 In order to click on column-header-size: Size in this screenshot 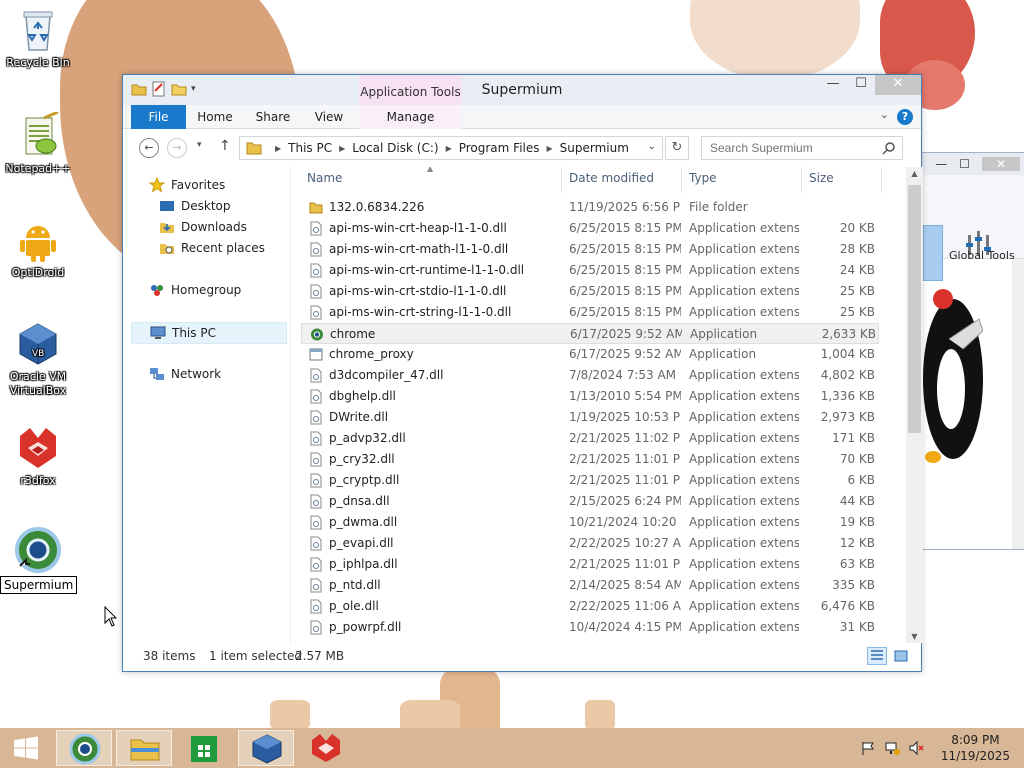, I will do `click(821, 178)`.